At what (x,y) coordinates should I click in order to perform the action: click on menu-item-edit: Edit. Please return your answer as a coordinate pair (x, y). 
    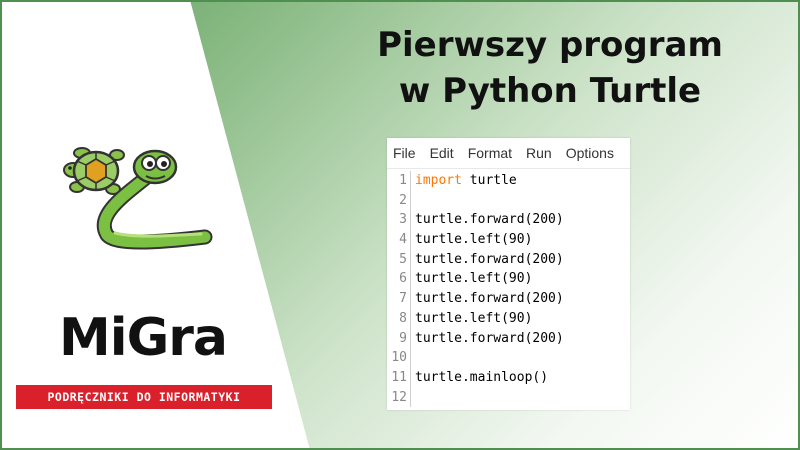
    Looking at the image, I should click on (442, 153).